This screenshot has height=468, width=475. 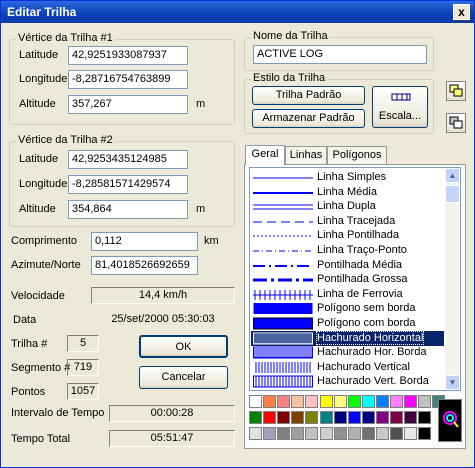 I want to click on line-style-item: Linha Tracejada, so click(x=347, y=221).